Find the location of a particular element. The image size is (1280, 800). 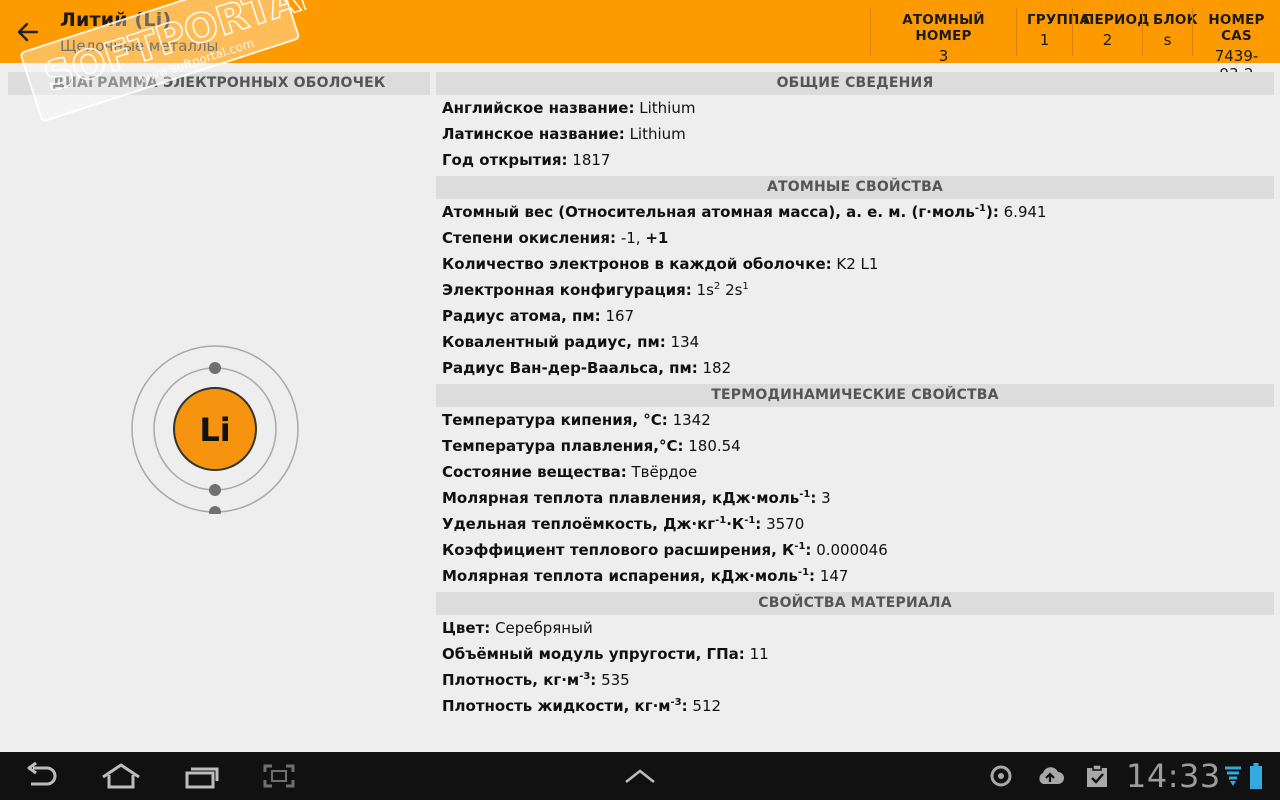

prop-liquid-density: Плотность жидкости, кг·м-3: 512 is located at coordinates (855, 706).